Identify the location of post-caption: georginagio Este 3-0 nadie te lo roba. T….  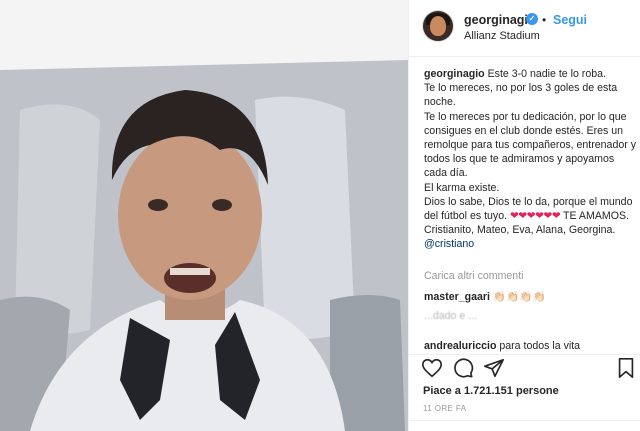
(531, 159).